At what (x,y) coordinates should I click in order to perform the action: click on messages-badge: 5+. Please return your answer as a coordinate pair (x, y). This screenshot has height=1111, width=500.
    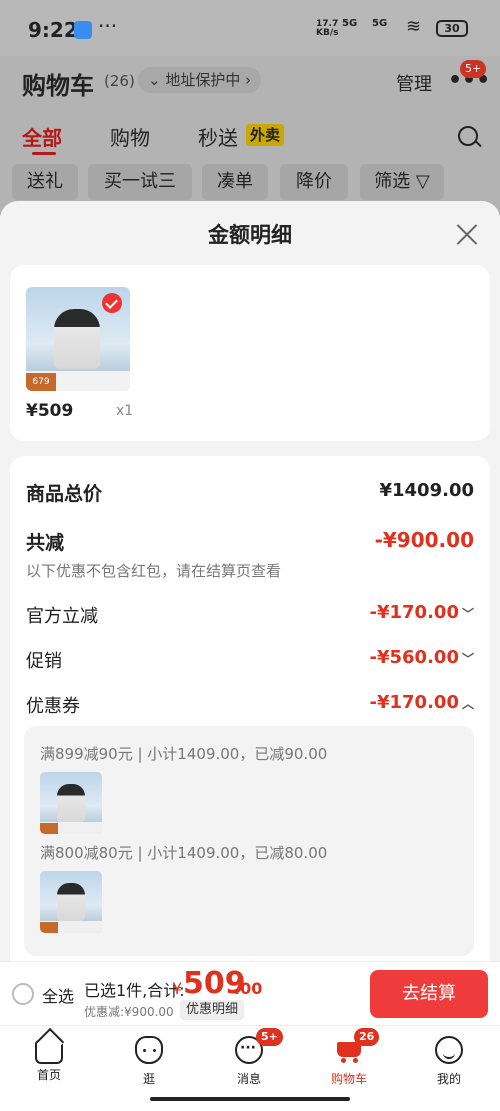
    Looking at the image, I should click on (269, 1037).